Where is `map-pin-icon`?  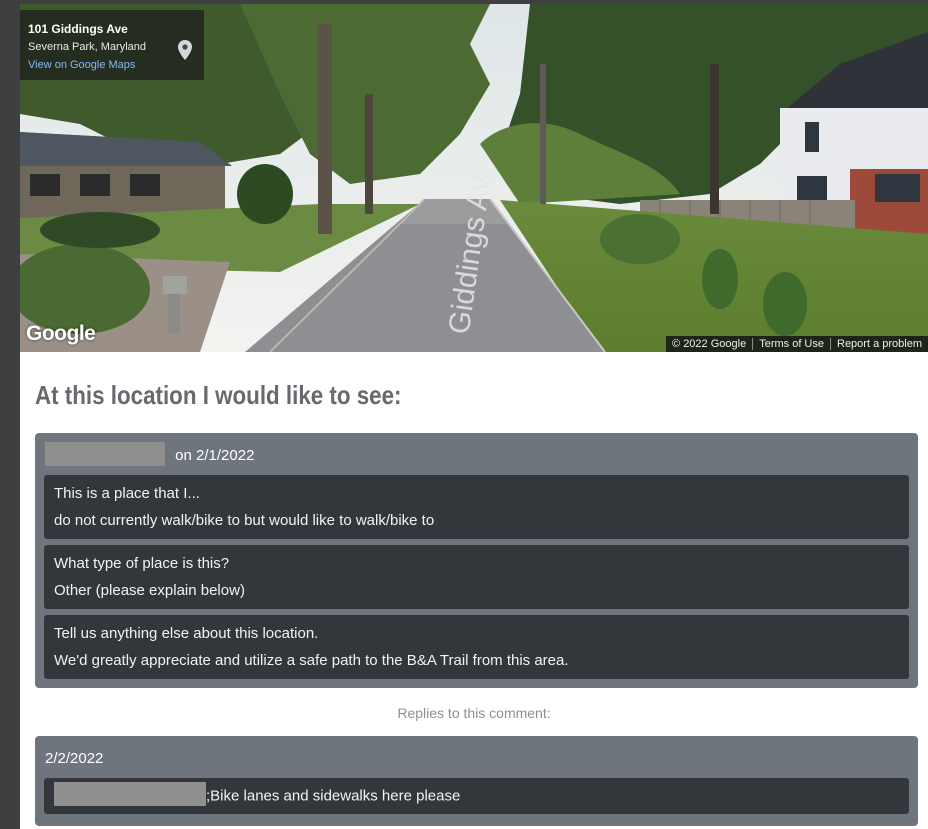 map-pin-icon is located at coordinates (185, 50).